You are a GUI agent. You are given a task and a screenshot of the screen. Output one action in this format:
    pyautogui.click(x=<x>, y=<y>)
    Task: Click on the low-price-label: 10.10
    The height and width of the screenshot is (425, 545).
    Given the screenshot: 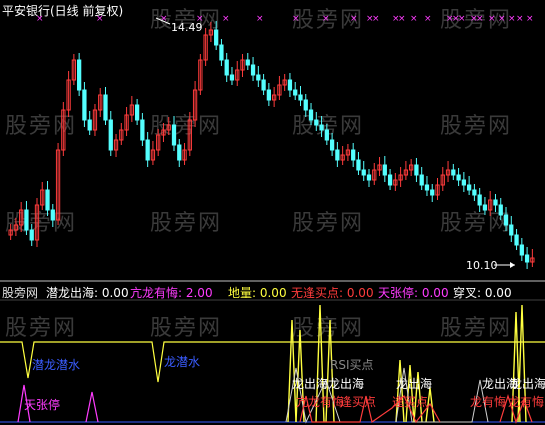 What is the action you would take?
    pyautogui.click(x=482, y=265)
    